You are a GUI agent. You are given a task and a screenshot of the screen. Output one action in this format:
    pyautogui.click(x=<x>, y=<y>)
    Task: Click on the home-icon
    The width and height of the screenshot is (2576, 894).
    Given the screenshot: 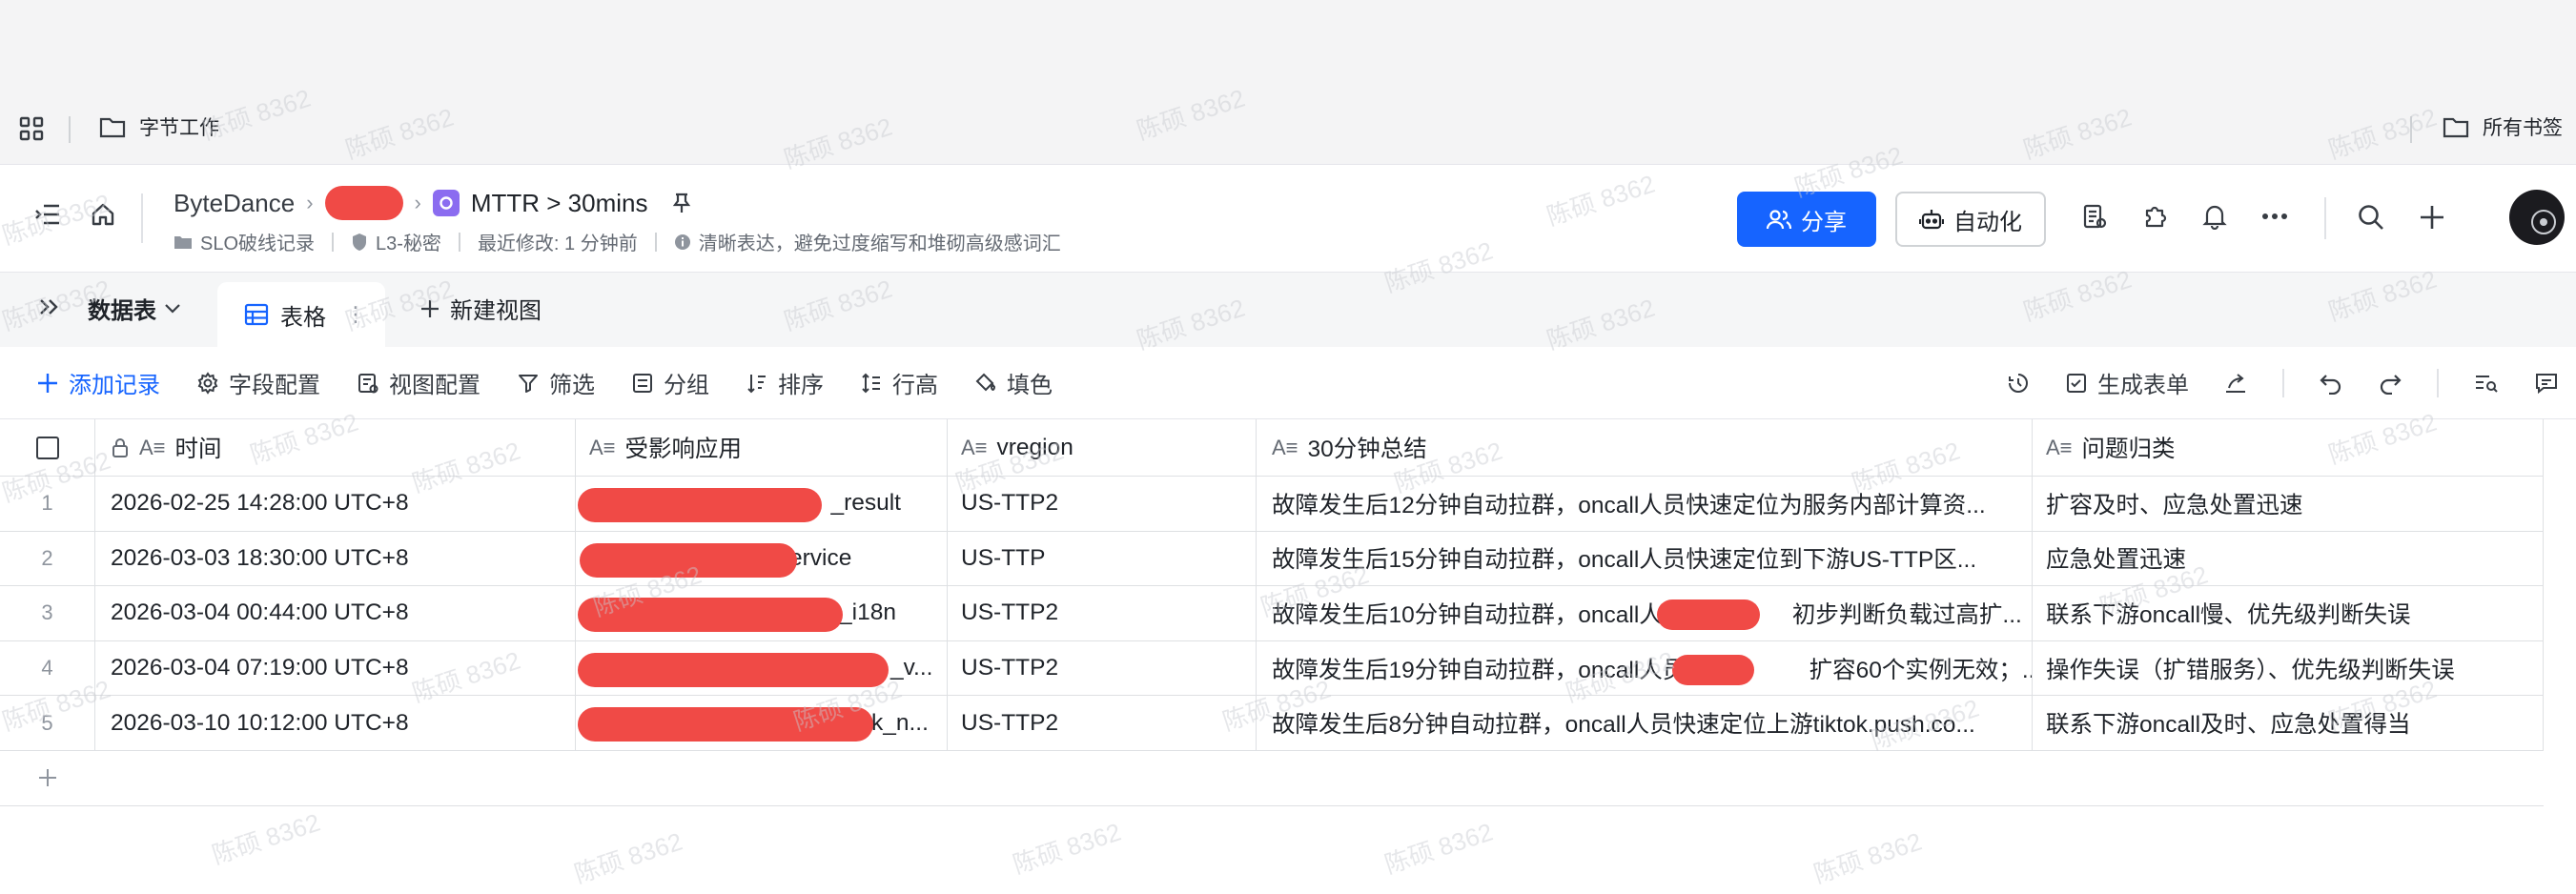 What is the action you would take?
    pyautogui.click(x=103, y=215)
    